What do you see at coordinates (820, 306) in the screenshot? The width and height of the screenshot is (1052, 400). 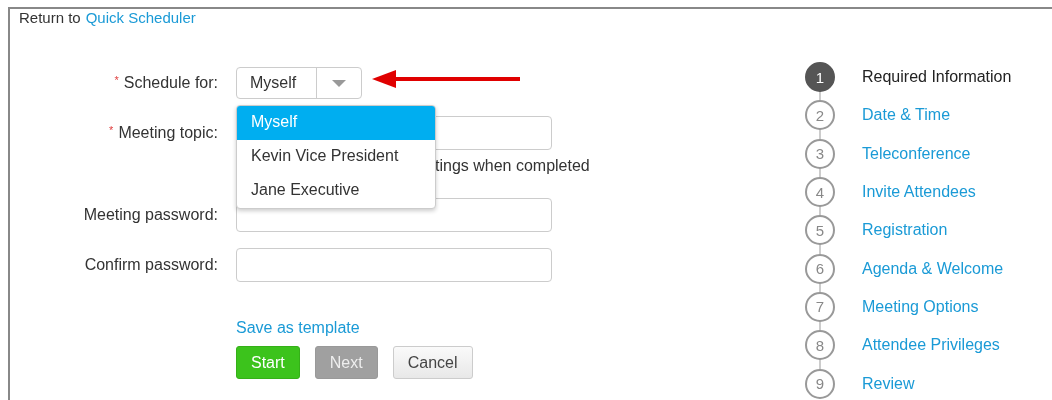 I see `step-number: 7` at bounding box center [820, 306].